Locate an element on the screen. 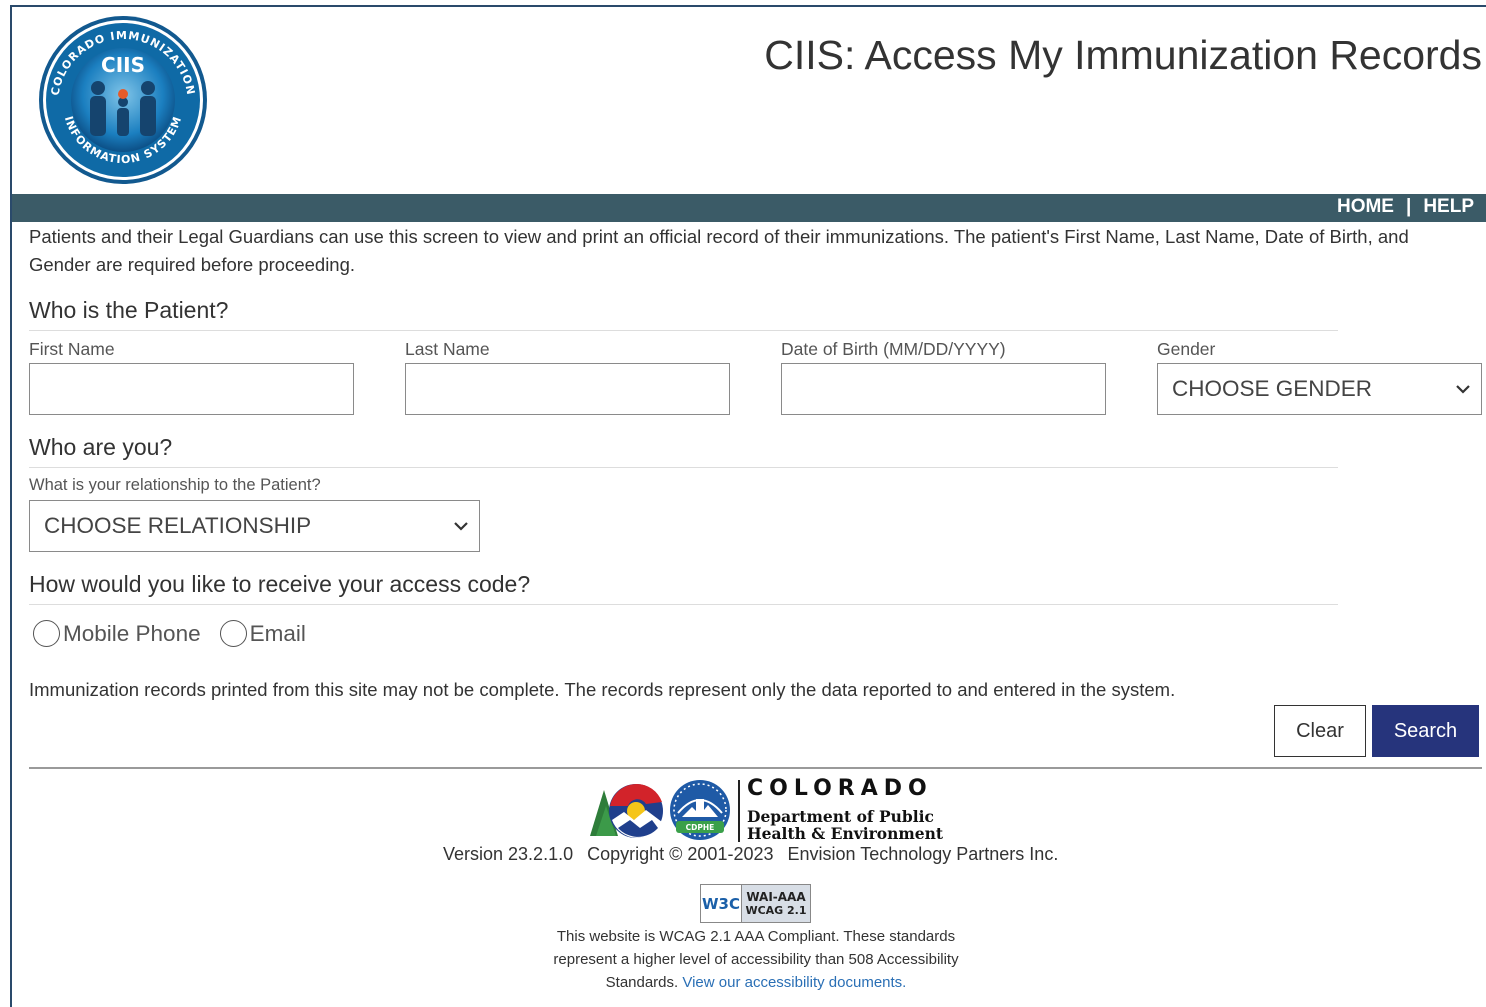  company-text: Envision Technology Partners Inc. is located at coordinates (923, 854).